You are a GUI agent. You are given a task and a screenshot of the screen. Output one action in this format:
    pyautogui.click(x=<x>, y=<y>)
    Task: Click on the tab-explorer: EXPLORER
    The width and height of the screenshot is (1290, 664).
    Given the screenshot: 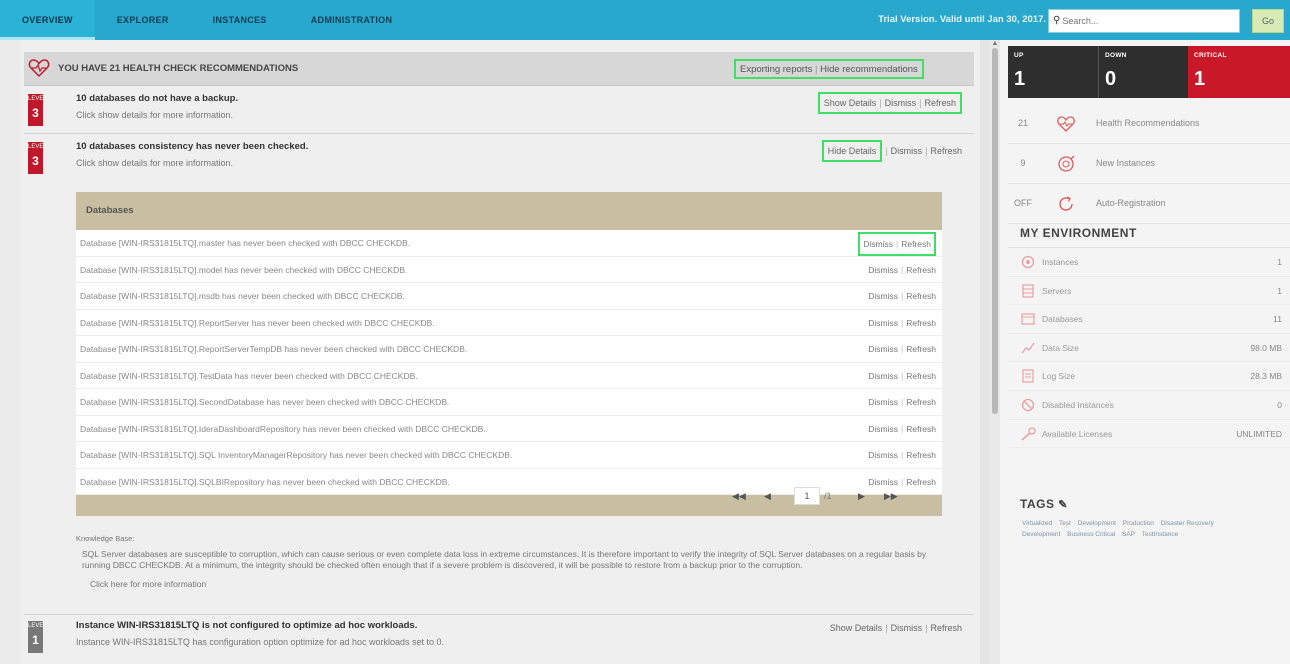 What is the action you would take?
    pyautogui.click(x=143, y=20)
    